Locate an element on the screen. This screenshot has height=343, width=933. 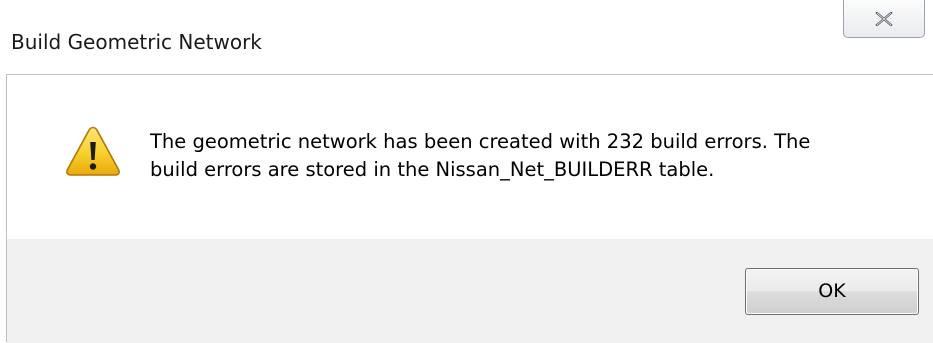
close-icon is located at coordinates (884, 19).